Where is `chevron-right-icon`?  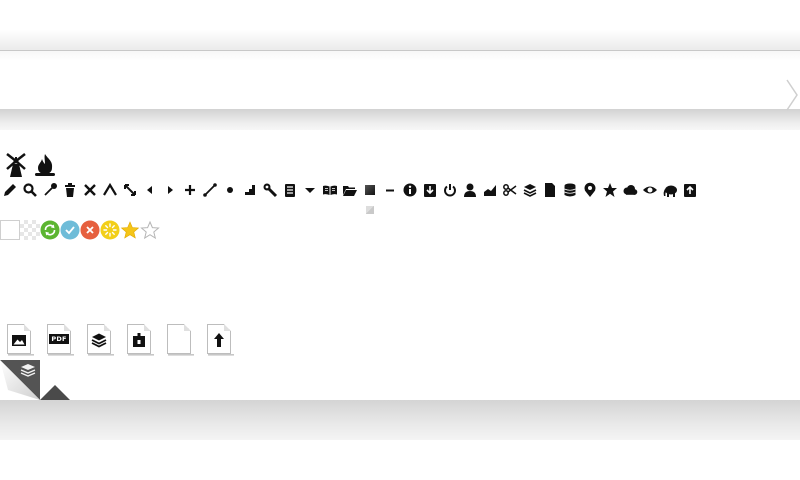 chevron-right-icon is located at coordinates (792, 95).